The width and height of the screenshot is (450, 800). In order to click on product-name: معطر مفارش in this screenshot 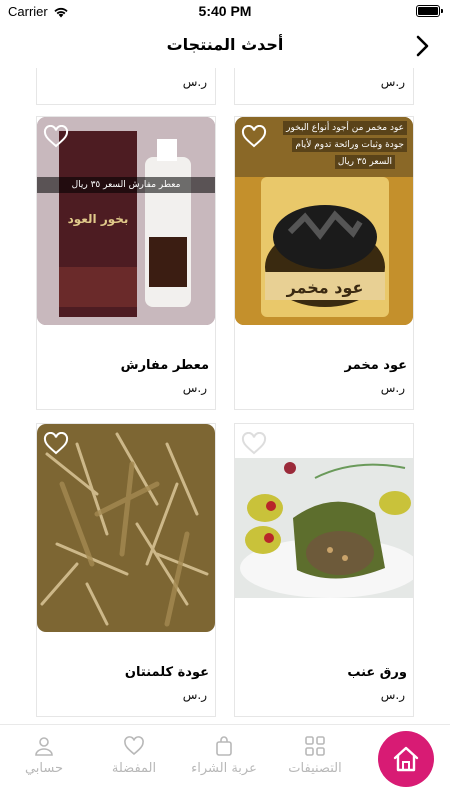, I will do `click(164, 365)`.